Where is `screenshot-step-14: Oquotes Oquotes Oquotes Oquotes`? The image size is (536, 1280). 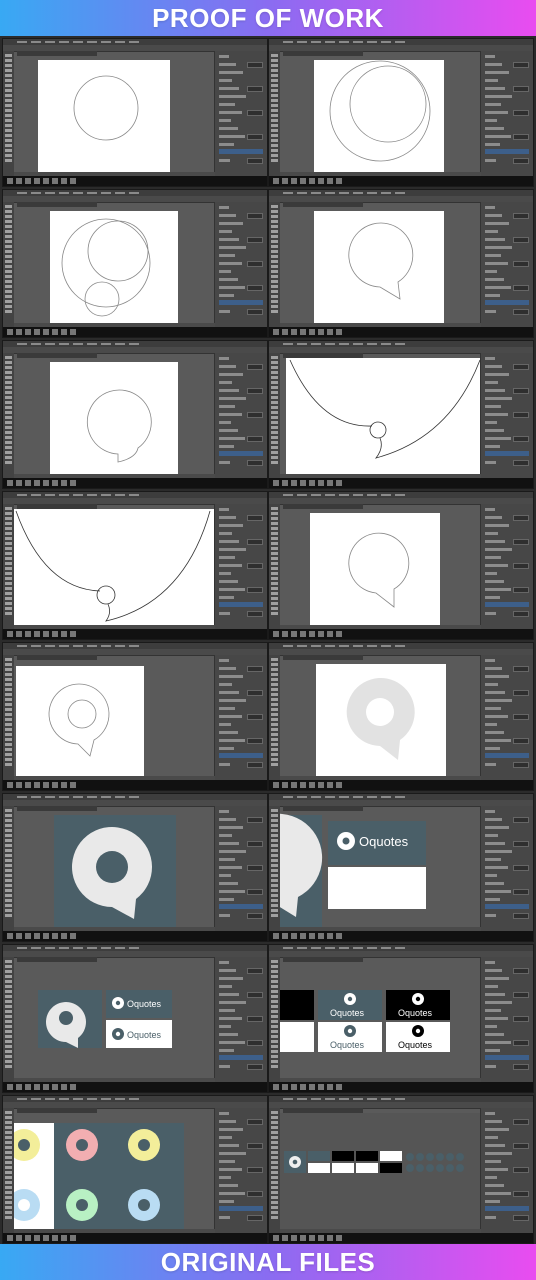 screenshot-step-14: Oquotes Oquotes Oquotes Oquotes is located at coordinates (401, 1018).